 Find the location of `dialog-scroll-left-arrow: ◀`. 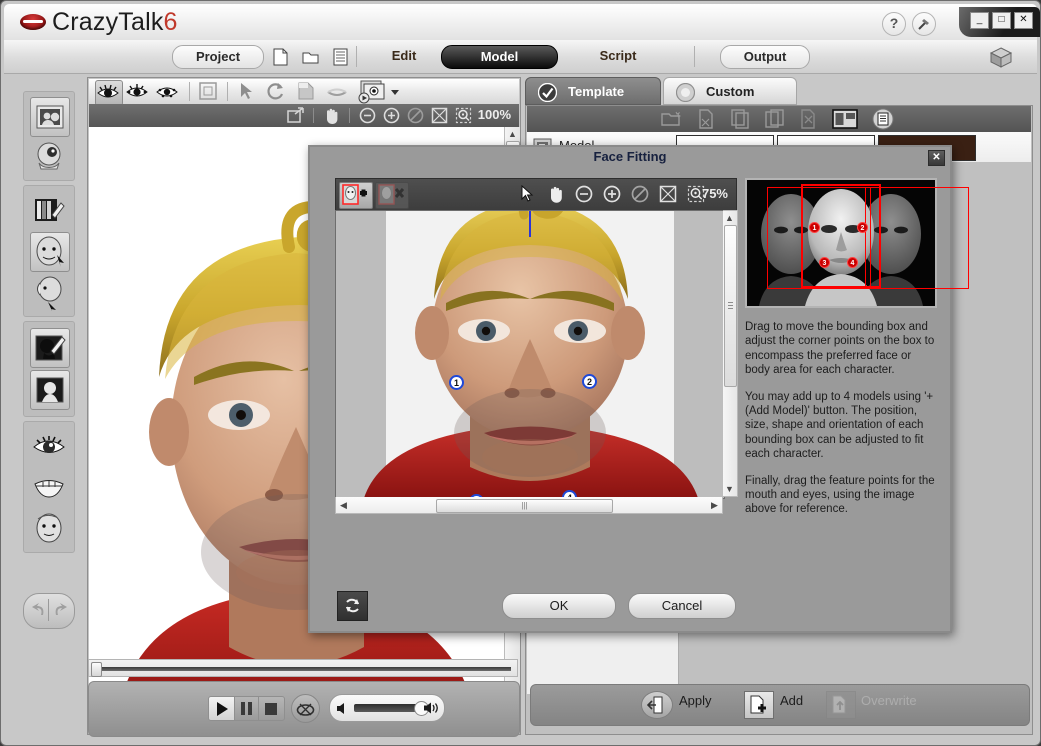

dialog-scroll-left-arrow: ◀ is located at coordinates (343, 505).